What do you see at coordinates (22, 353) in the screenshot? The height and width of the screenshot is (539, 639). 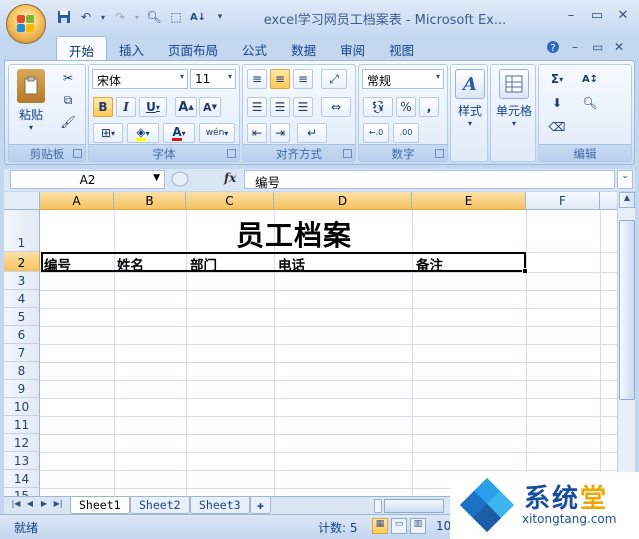 I see `row-header-7: 7` at bounding box center [22, 353].